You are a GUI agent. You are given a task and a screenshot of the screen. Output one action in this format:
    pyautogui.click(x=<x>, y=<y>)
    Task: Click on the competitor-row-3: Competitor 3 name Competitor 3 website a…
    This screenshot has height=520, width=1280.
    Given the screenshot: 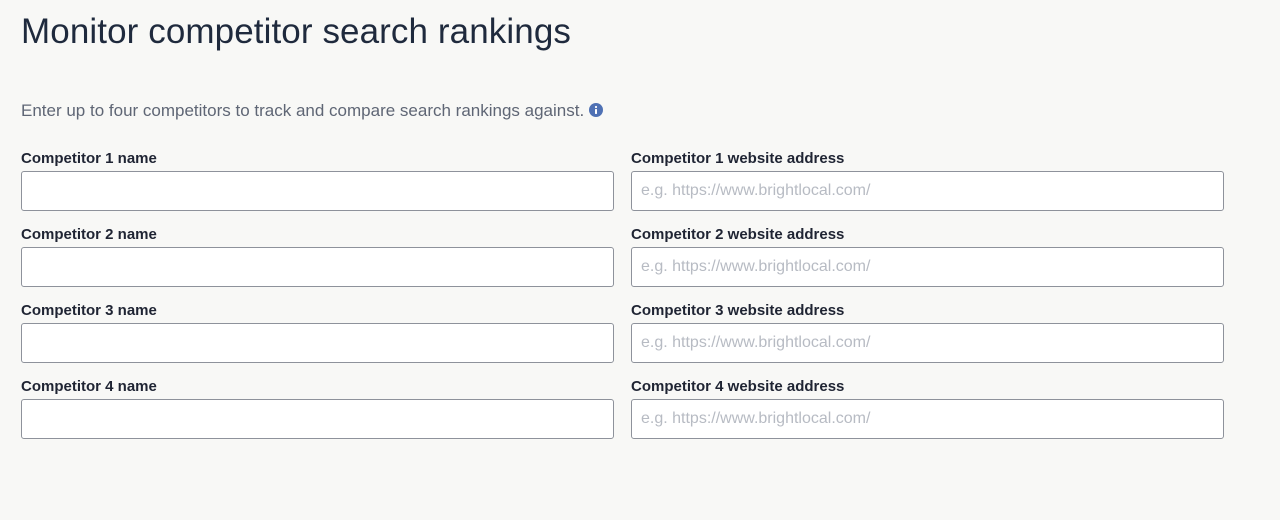 What is the action you would take?
    pyautogui.click(x=622, y=340)
    